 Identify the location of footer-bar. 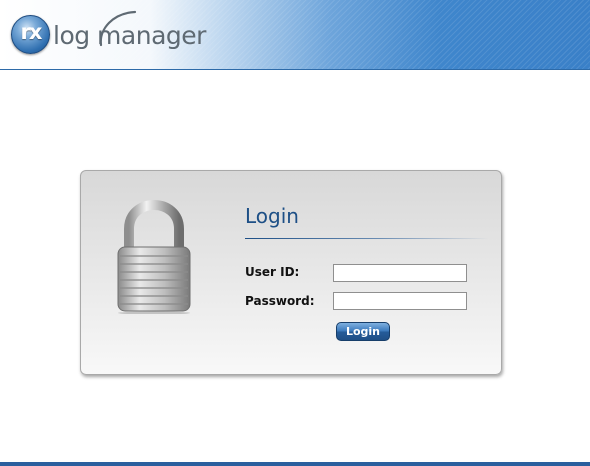
(295, 464).